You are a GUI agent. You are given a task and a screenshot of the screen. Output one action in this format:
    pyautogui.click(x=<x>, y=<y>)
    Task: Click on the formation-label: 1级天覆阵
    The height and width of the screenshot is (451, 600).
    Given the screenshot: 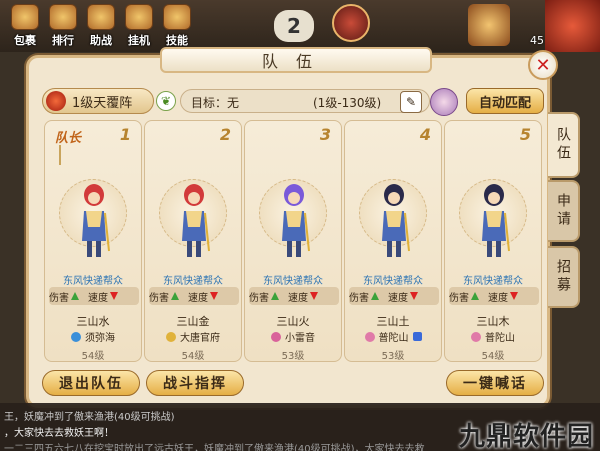 What is the action you would take?
    pyautogui.click(x=102, y=103)
    